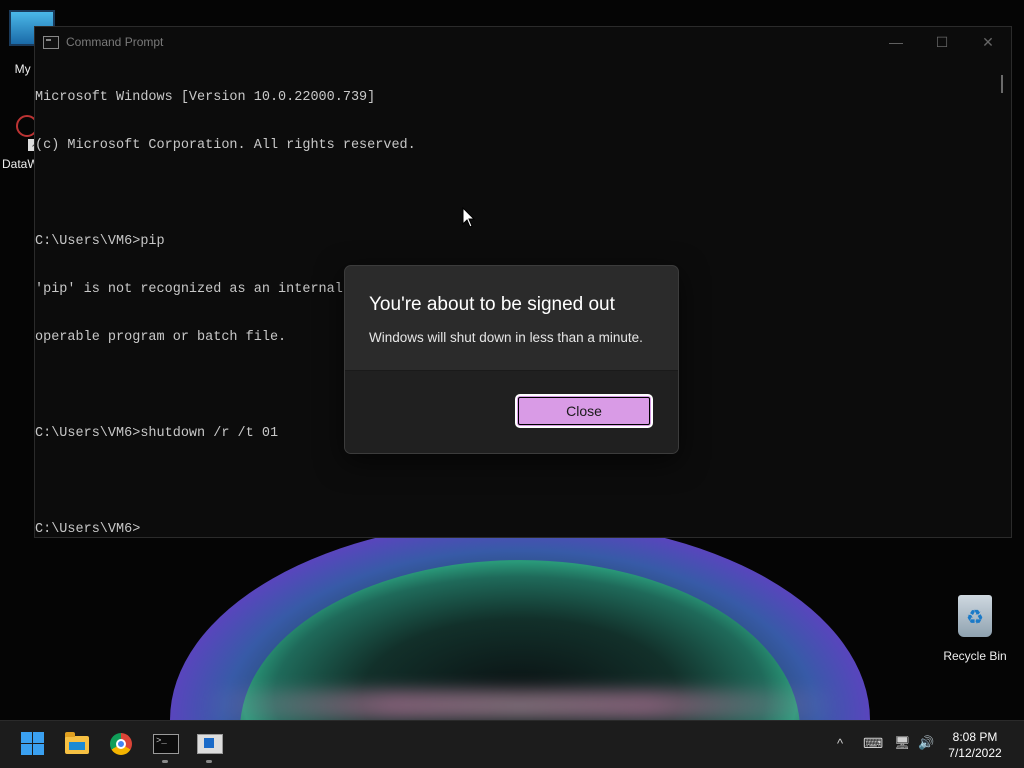  Describe the element at coordinates (840, 743) in the screenshot. I see `show-hidden-icons-chevron-icon: ^` at that location.